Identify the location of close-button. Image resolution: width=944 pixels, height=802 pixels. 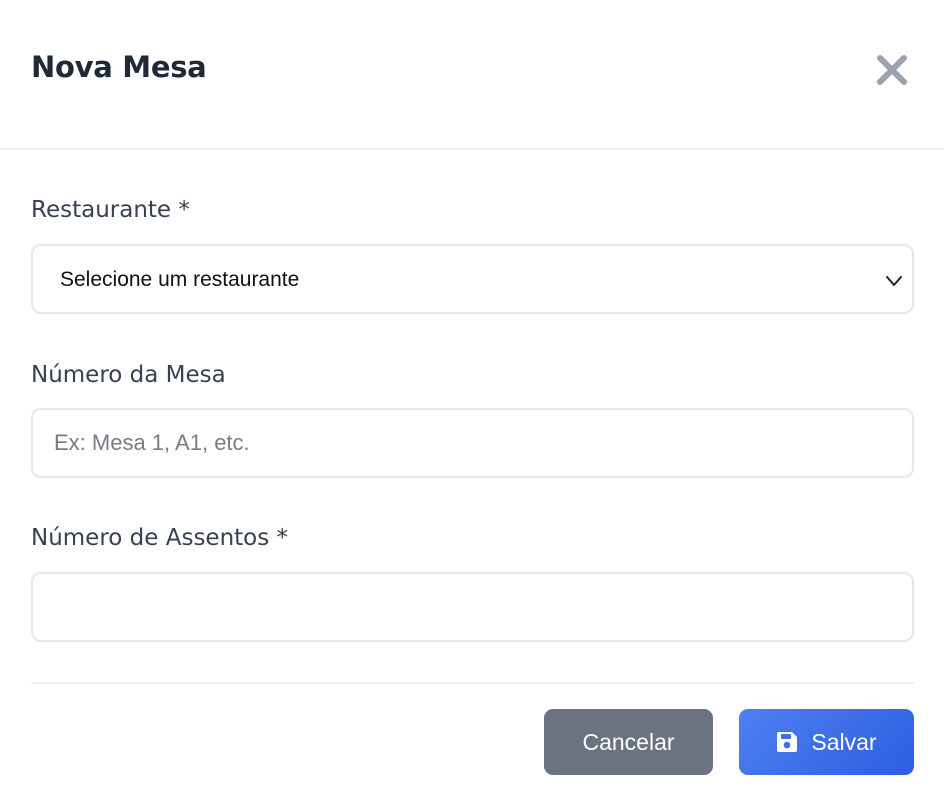
(892, 70).